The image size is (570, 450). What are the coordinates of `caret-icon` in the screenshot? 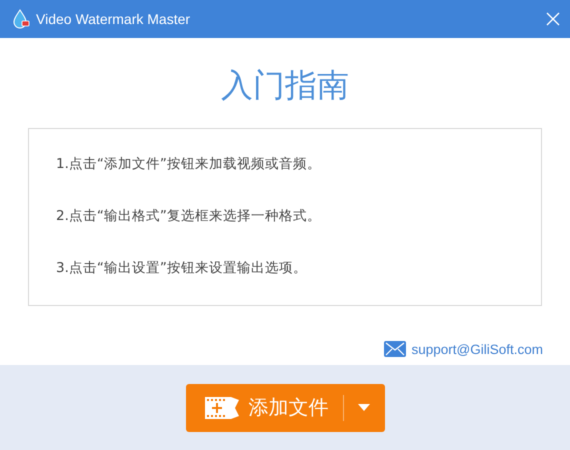 It's located at (364, 407).